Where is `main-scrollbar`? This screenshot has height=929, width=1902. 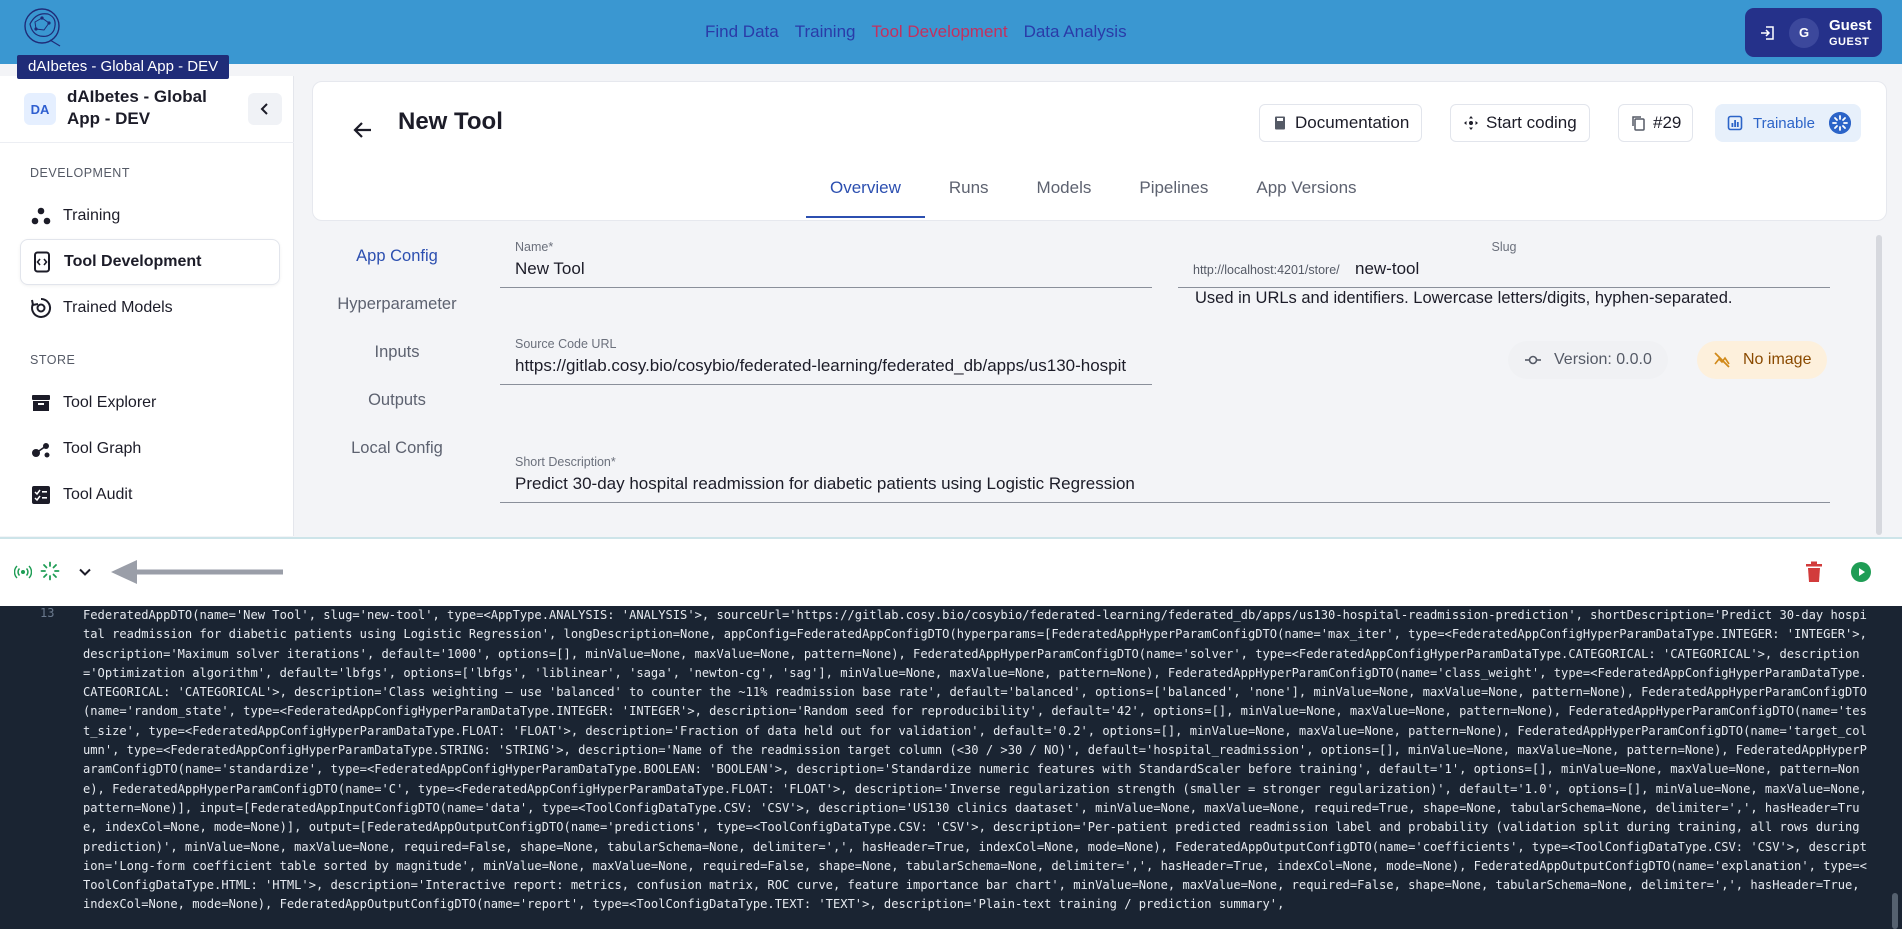 main-scrollbar is located at coordinates (1879, 385).